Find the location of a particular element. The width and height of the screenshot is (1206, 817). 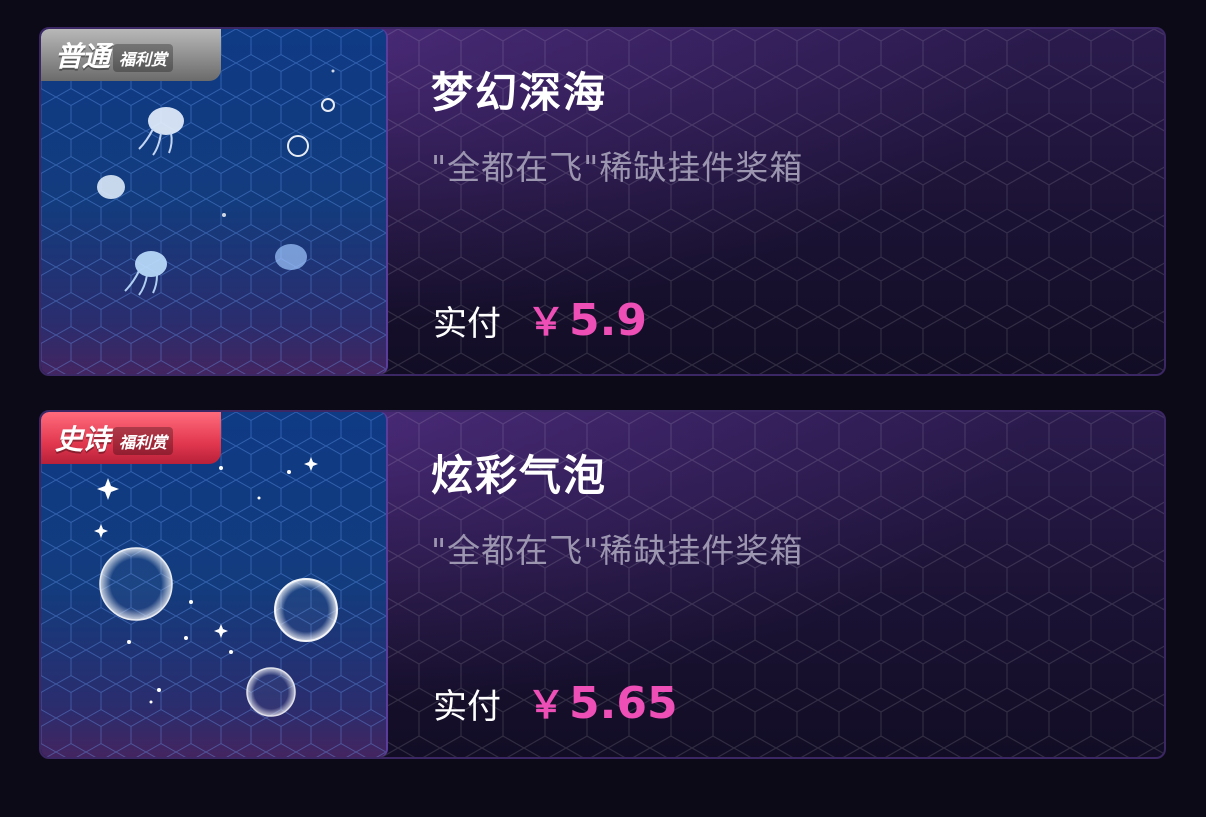

price-amount: 5.9 is located at coordinates (608, 320).